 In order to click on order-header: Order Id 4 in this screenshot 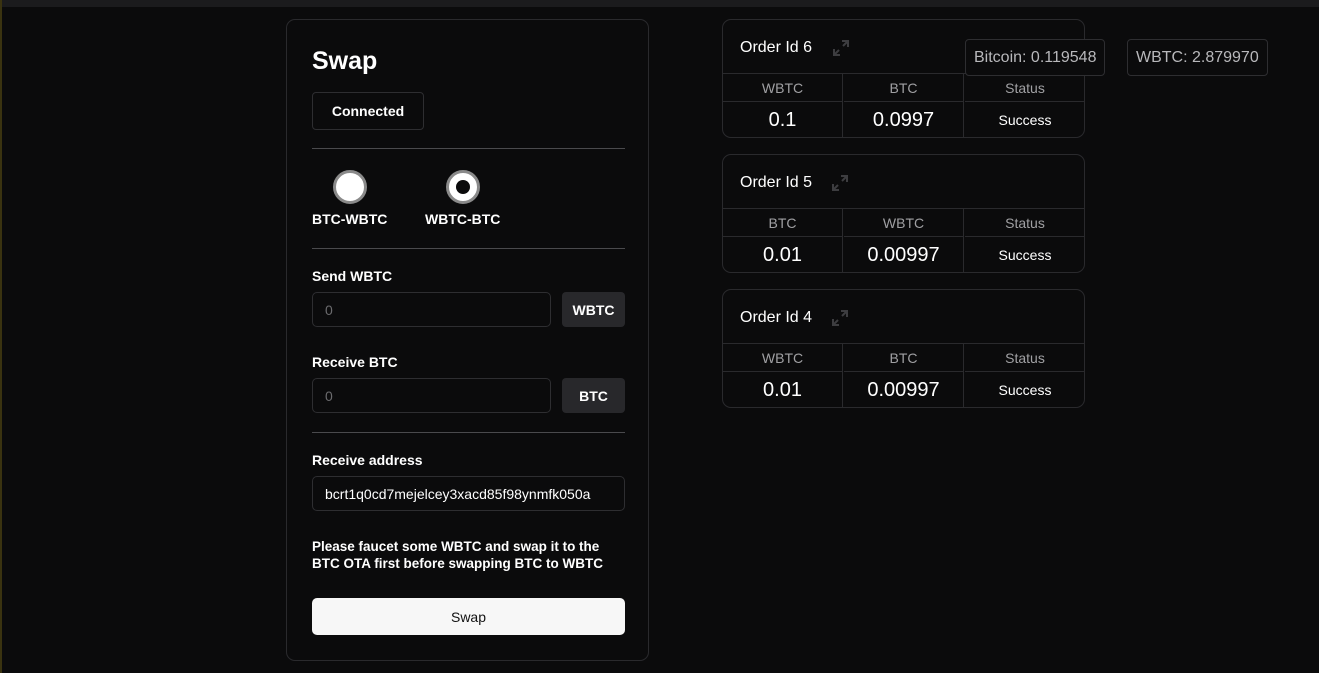, I will do `click(903, 317)`.